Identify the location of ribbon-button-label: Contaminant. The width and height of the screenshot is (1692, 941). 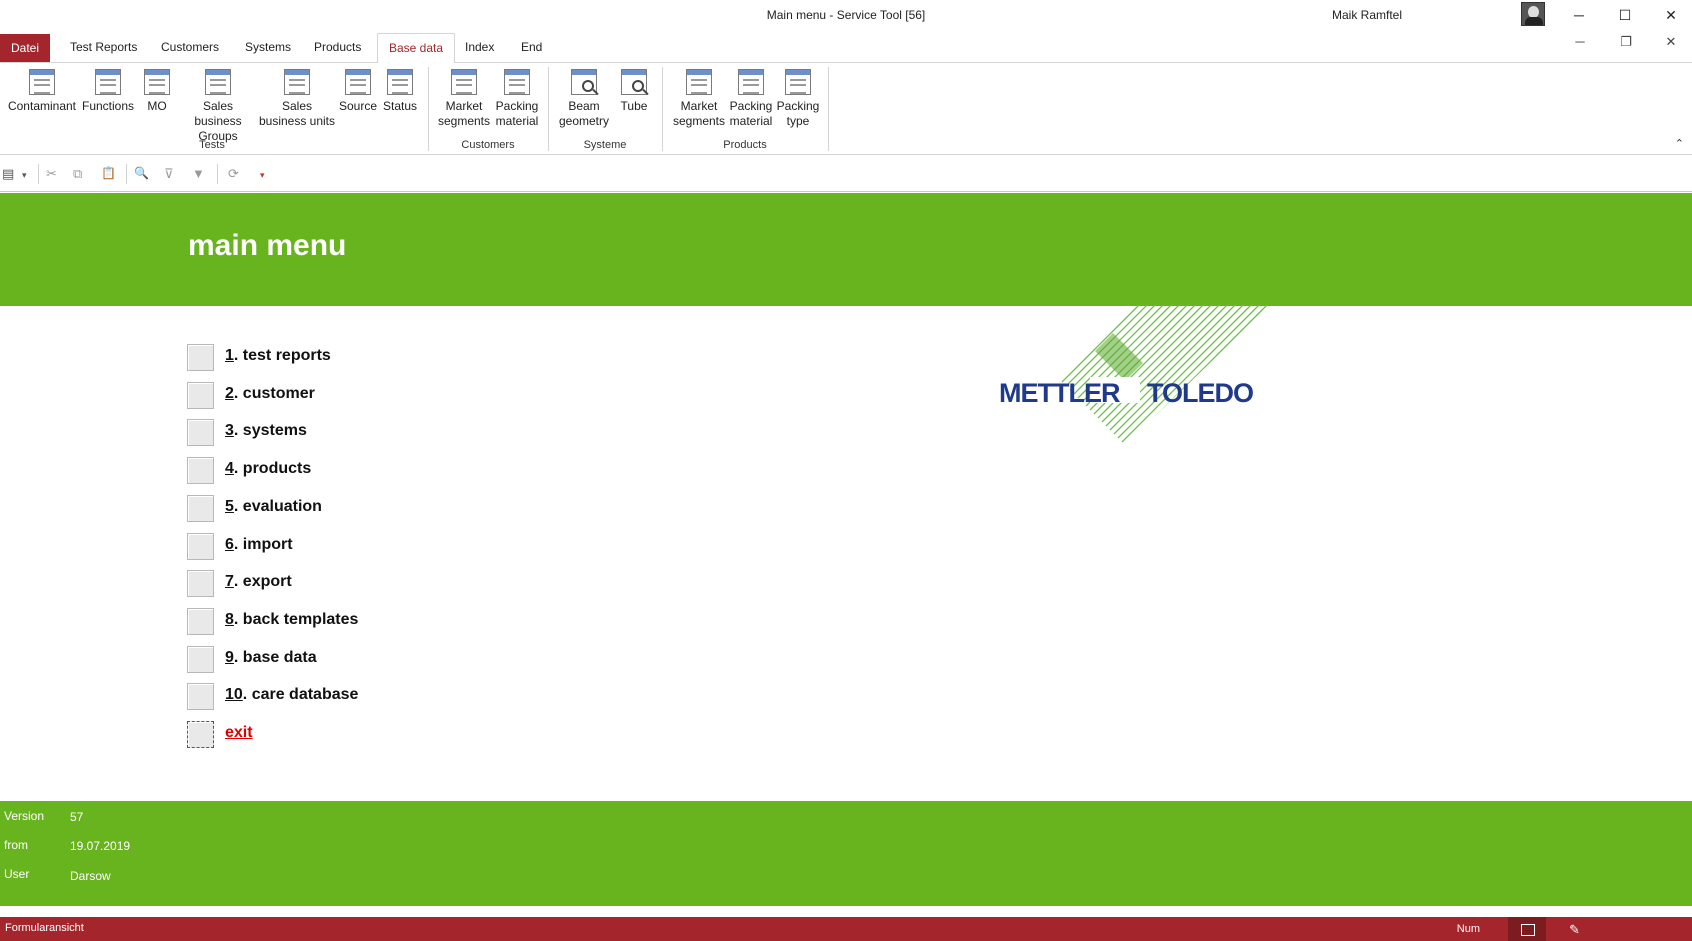
(42, 106).